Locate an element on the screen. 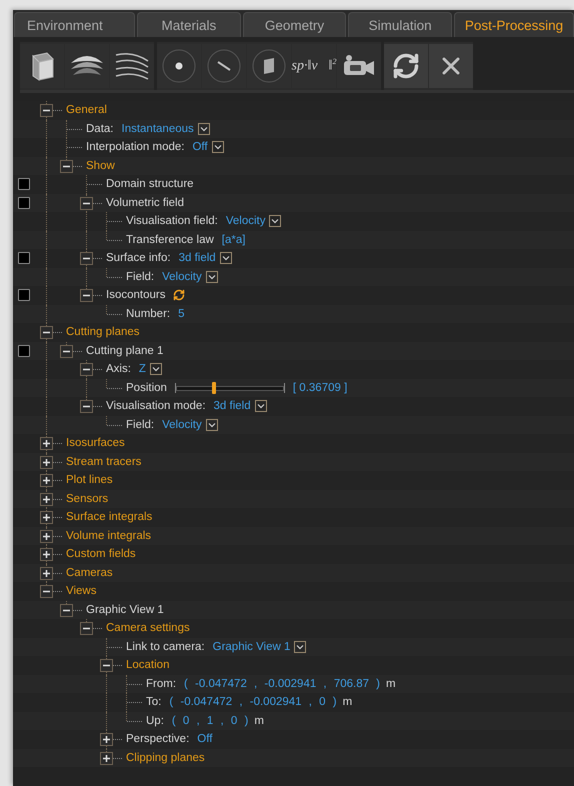 This screenshot has height=786, width=574. property-label: From: is located at coordinates (161, 684).